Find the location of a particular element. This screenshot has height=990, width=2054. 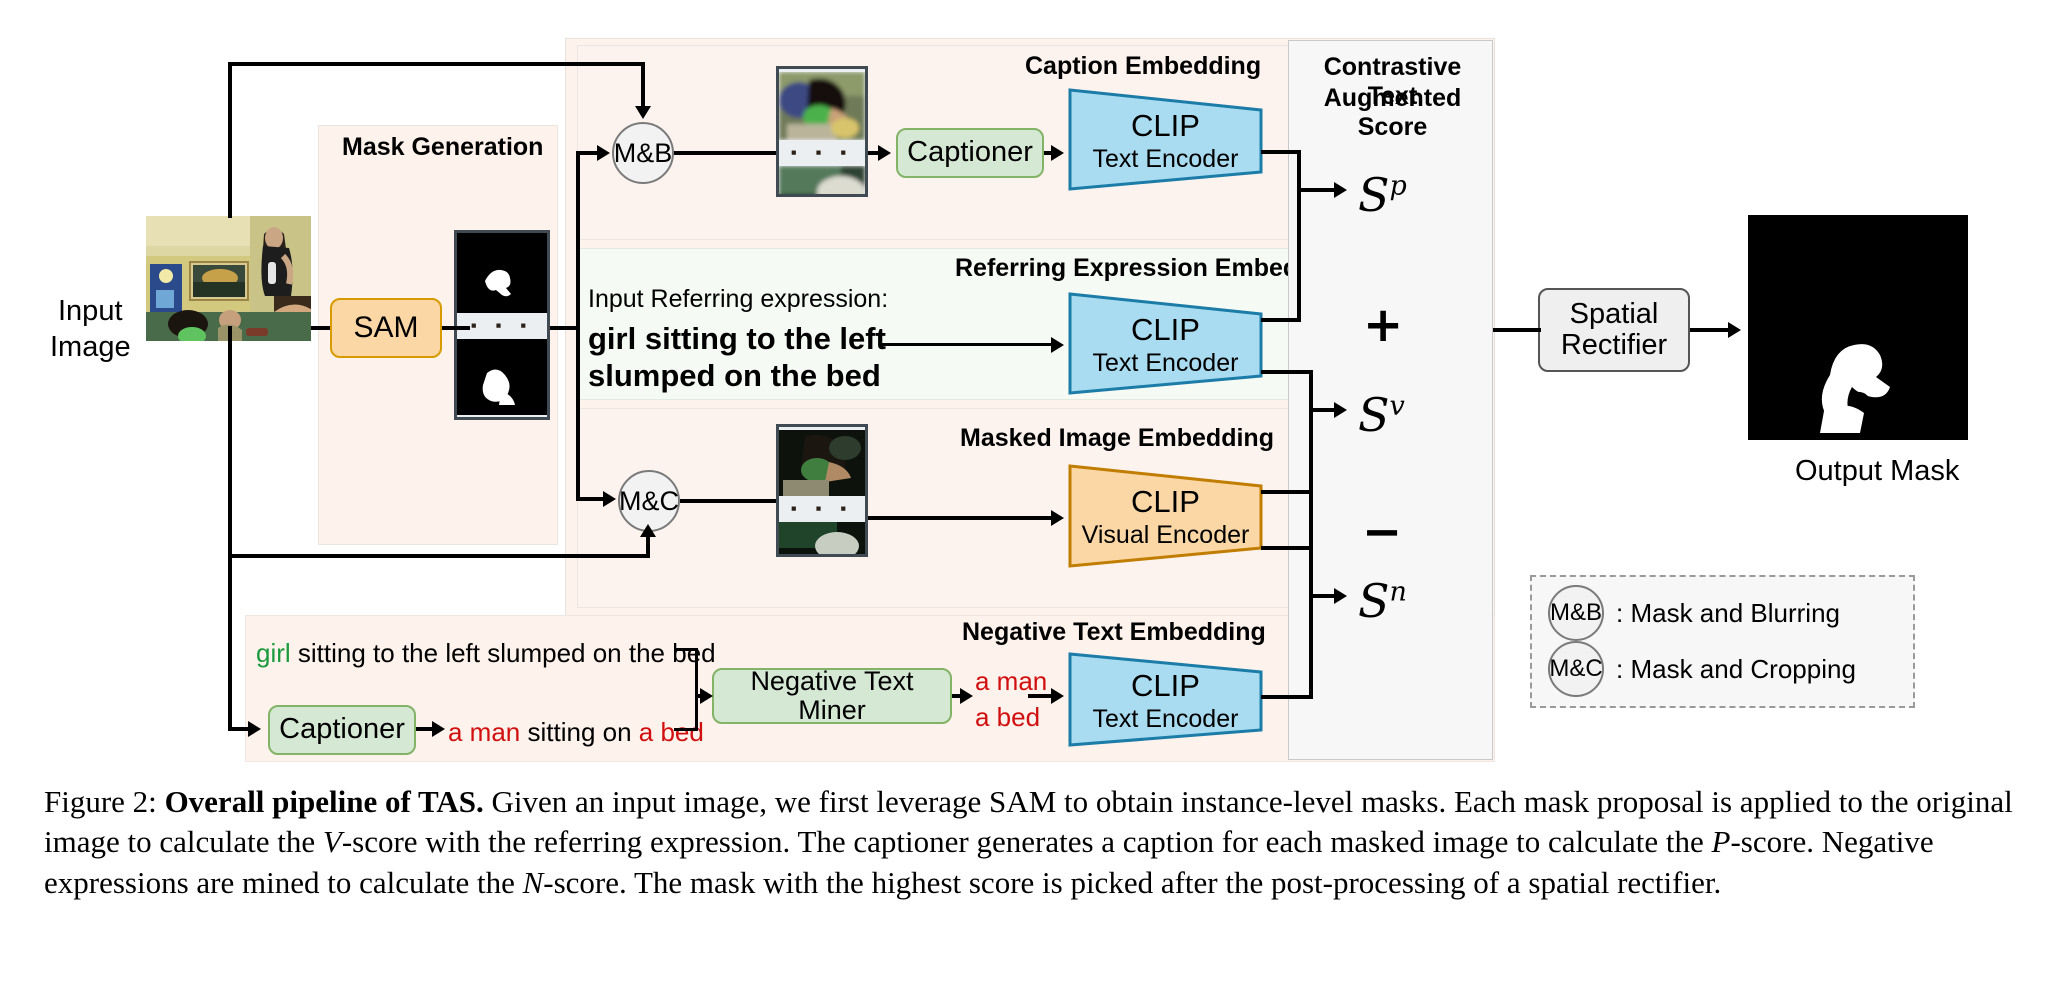

caption-negative-part1: a man is located at coordinates (484, 732).